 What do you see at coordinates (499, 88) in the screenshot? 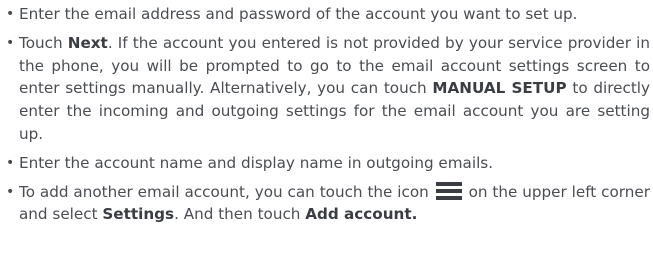
I see `manual-setup-label: MANUAL SETUP` at bounding box center [499, 88].